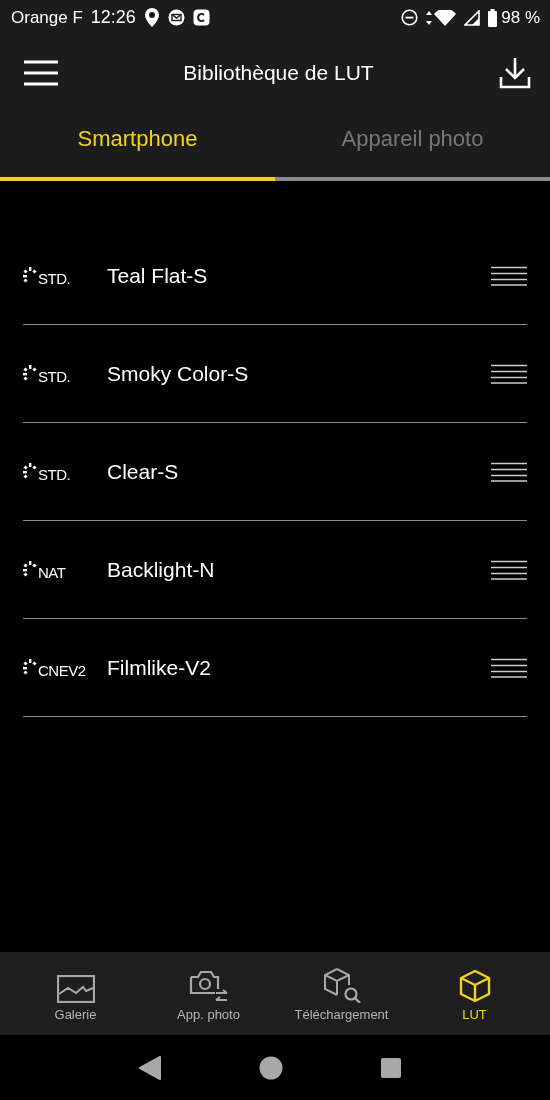 The width and height of the screenshot is (550, 1100). I want to click on clock-time: 12:26, so click(113, 17).